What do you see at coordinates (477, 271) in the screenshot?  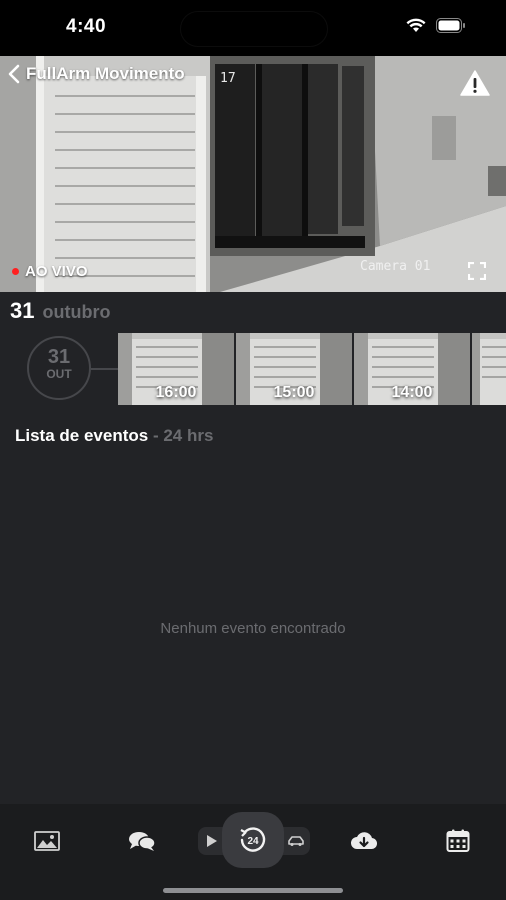 I see `fullscreen-icon` at bounding box center [477, 271].